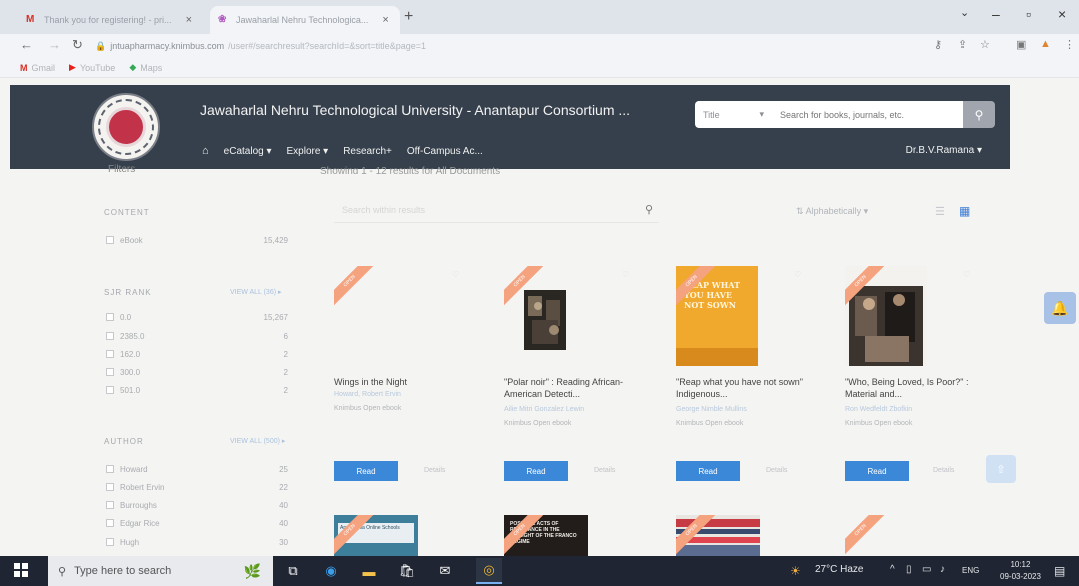  What do you see at coordinates (1028, 14) in the screenshot?
I see `maximize-icon: ▫` at bounding box center [1028, 14].